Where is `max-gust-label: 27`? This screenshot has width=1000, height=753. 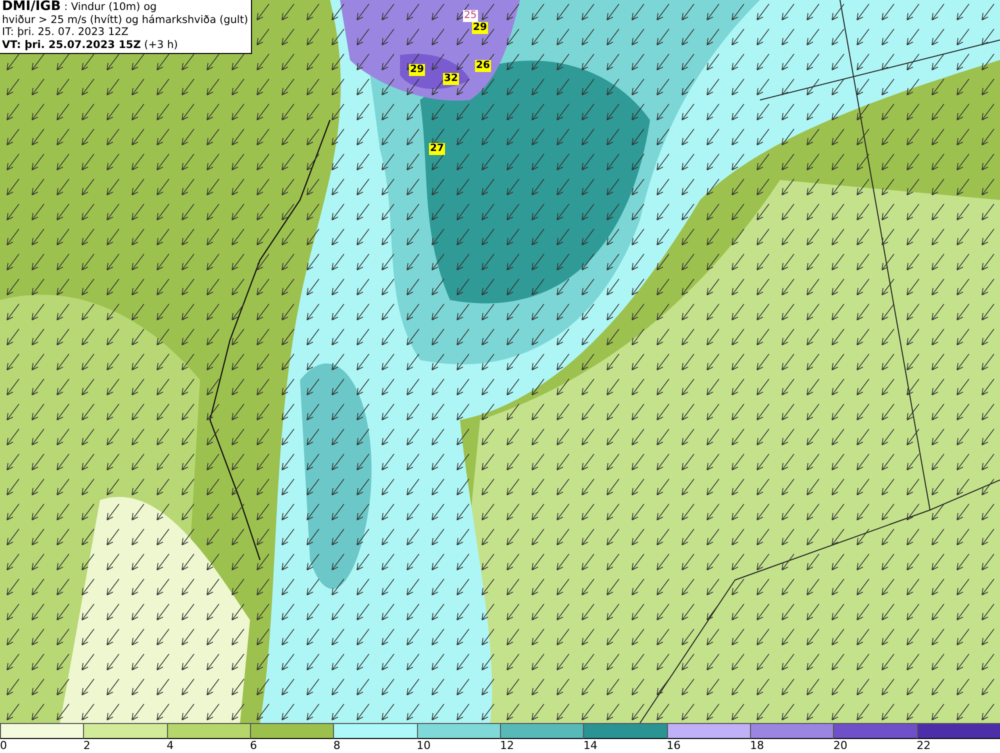 max-gust-label: 27 is located at coordinates (437, 149).